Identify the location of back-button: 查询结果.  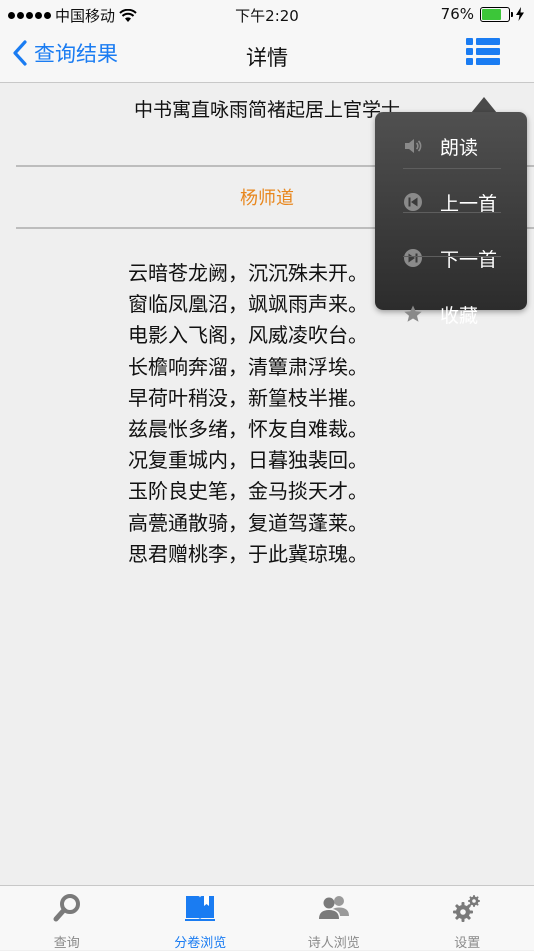
(65, 53).